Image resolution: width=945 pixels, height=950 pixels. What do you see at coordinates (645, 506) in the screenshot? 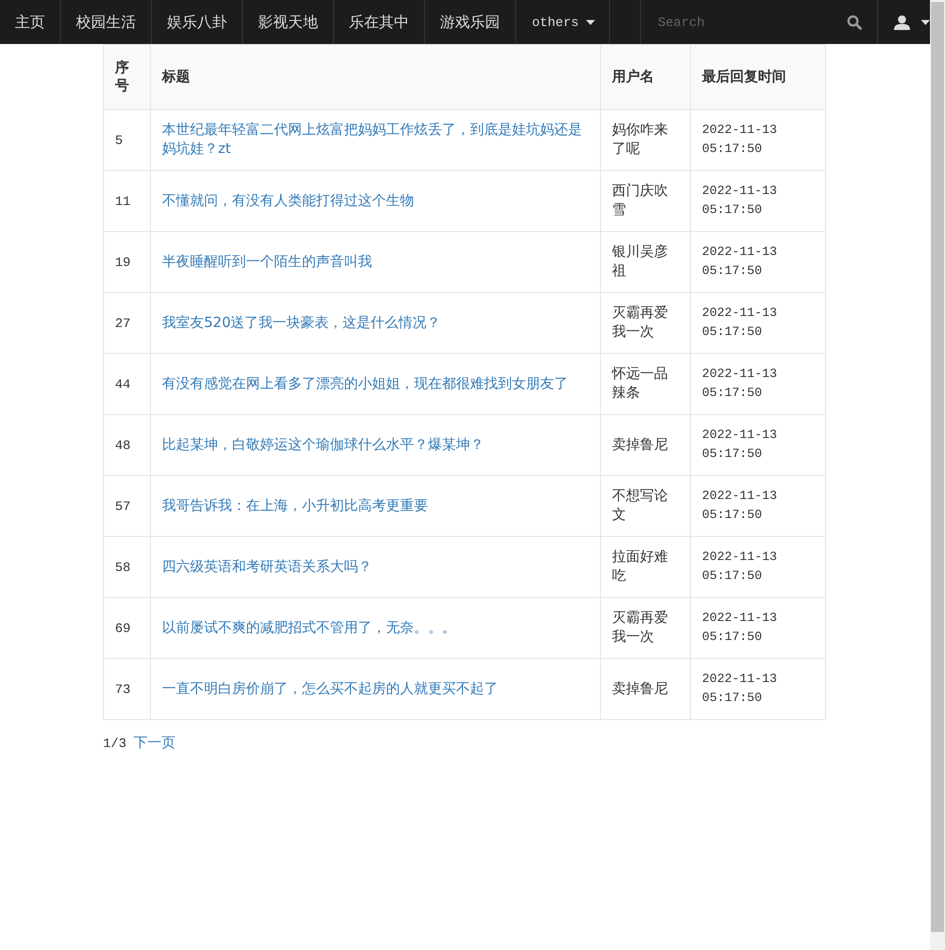
I see `table-cell: 不想写论文` at bounding box center [645, 506].